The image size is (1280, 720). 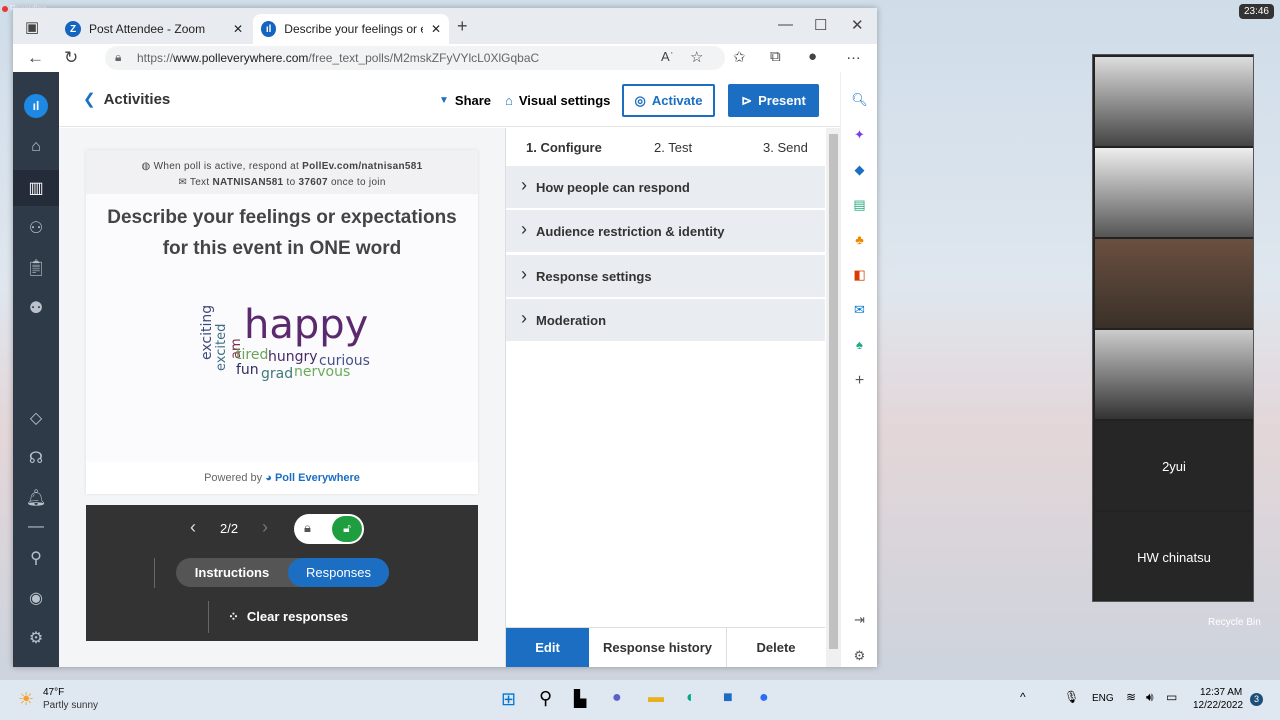 I want to click on lock-icon: 🔒︎, so click(x=118, y=57).